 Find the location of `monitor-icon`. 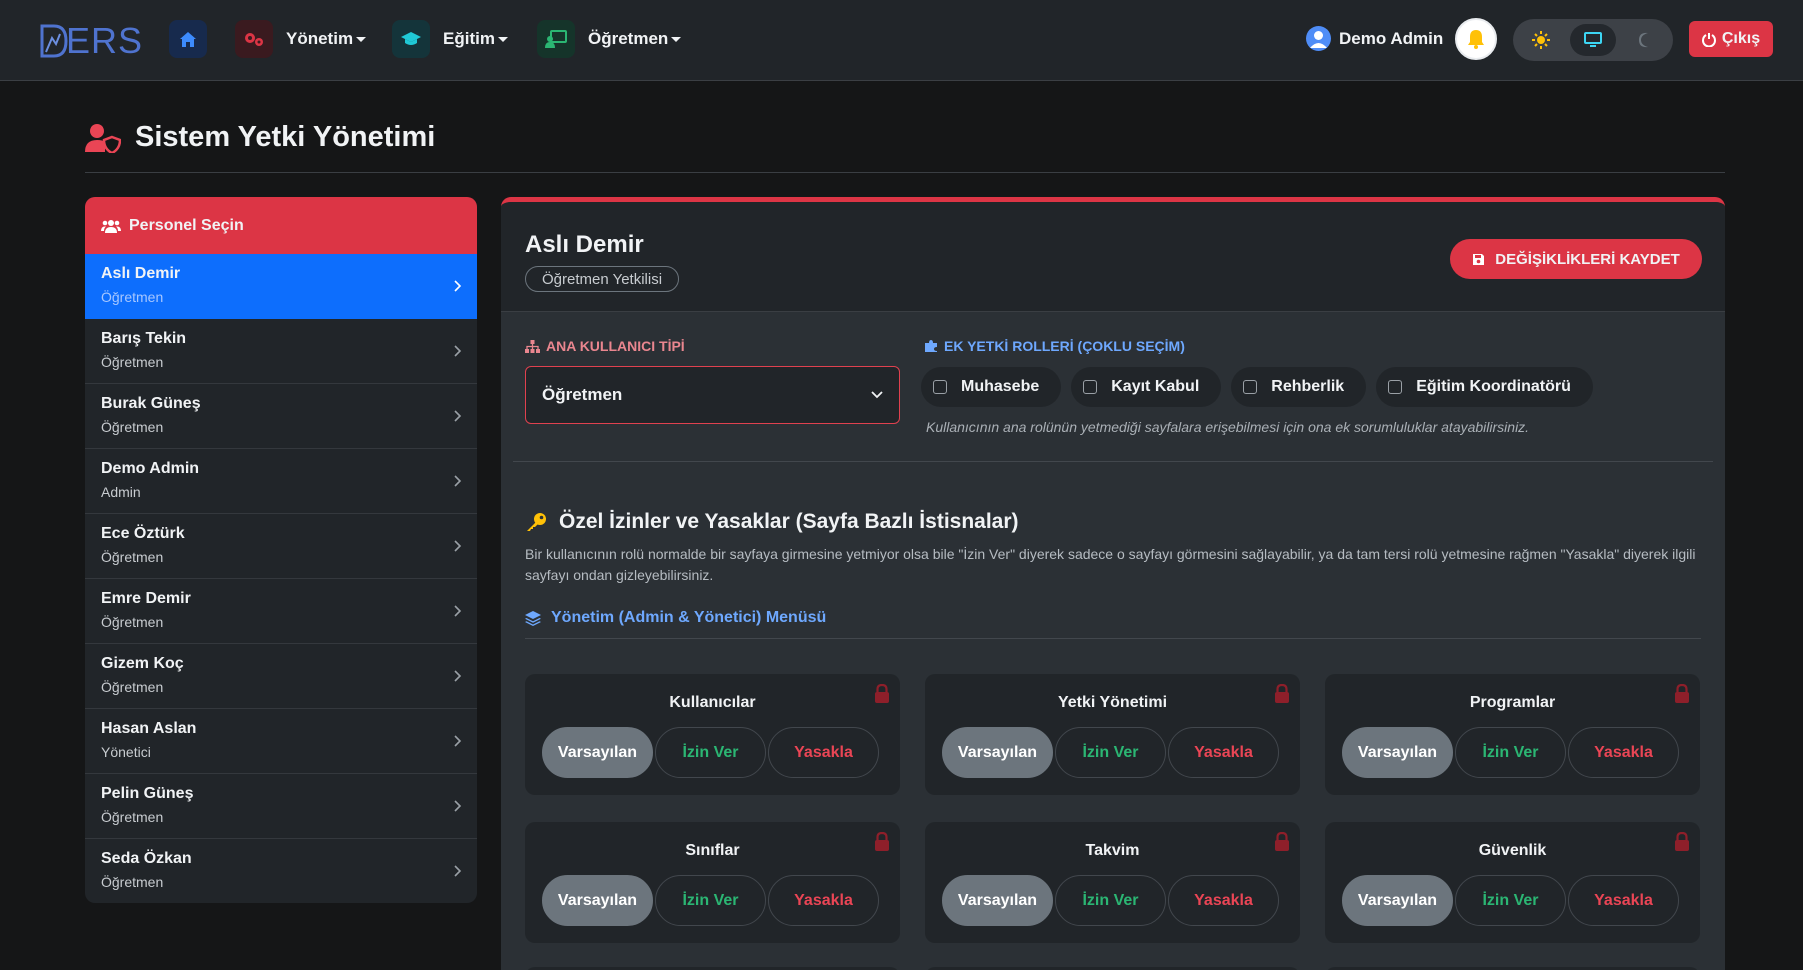

monitor-icon is located at coordinates (1593, 39).